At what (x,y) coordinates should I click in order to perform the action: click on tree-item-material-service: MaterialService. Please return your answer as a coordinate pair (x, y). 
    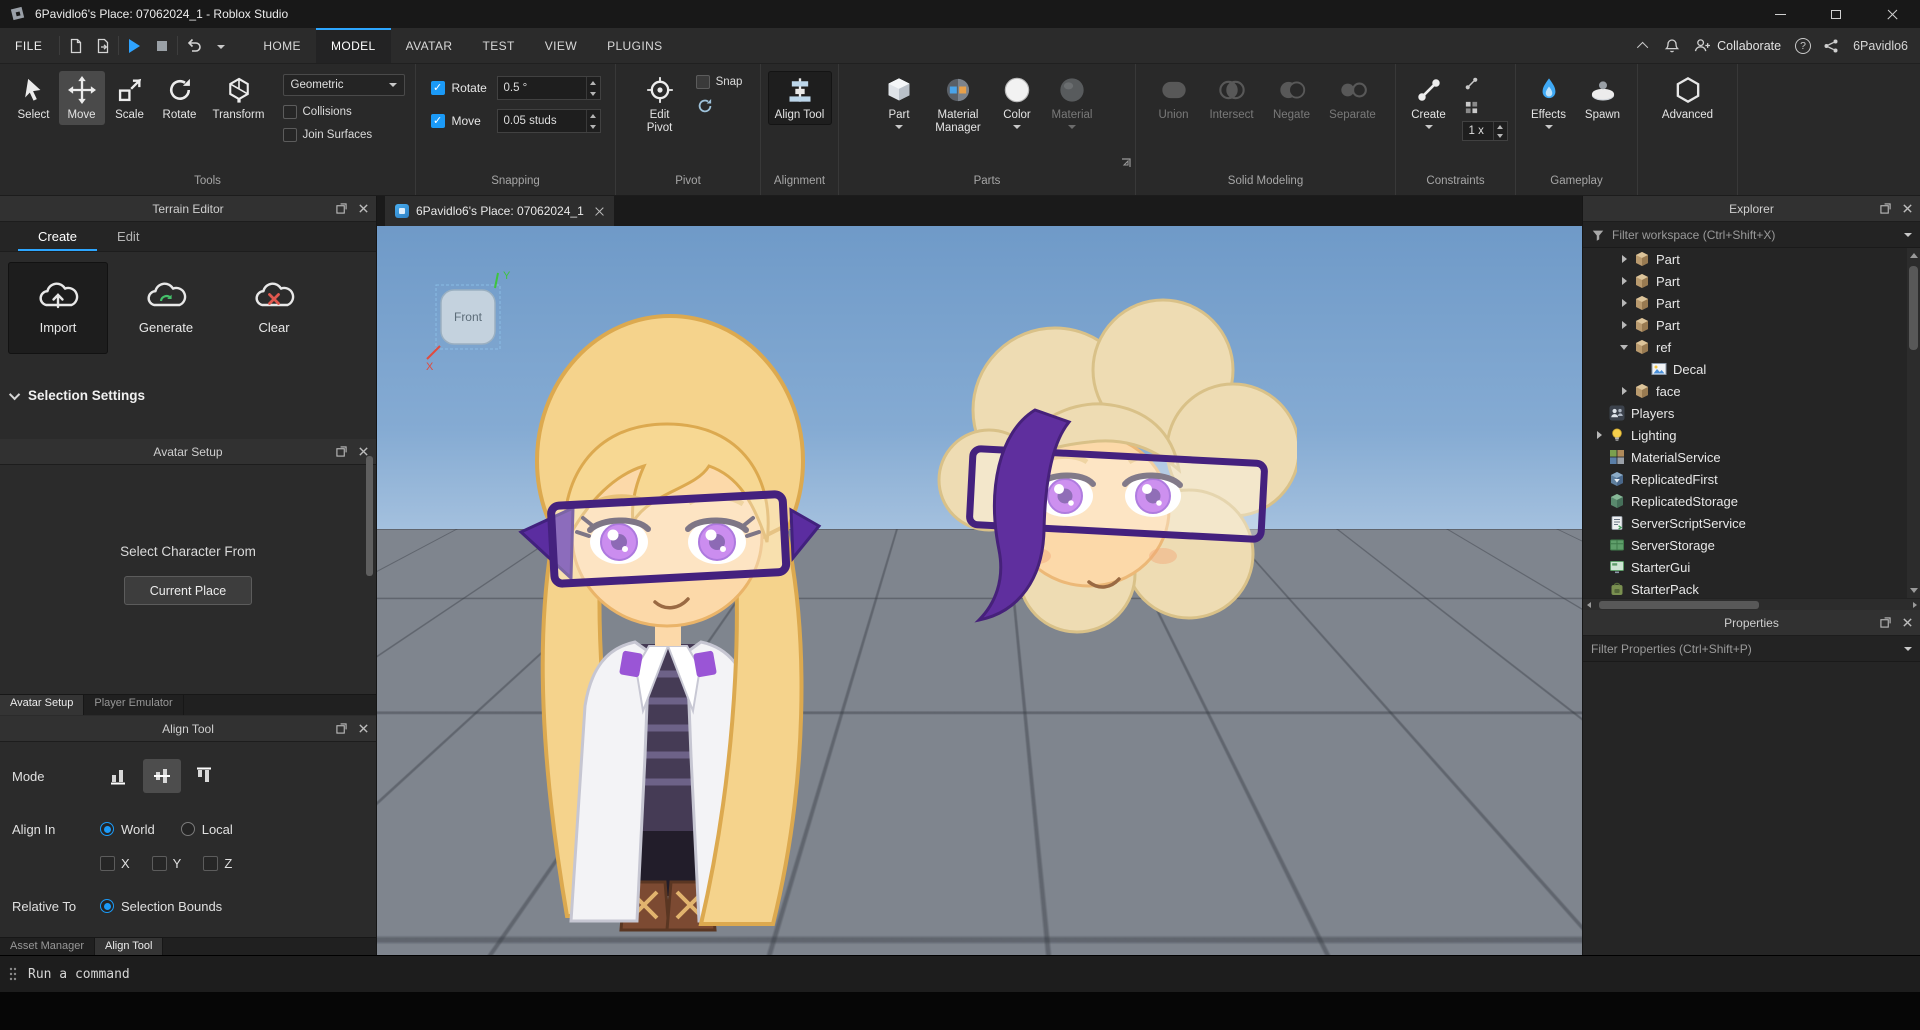
    Looking at the image, I should click on (1745, 457).